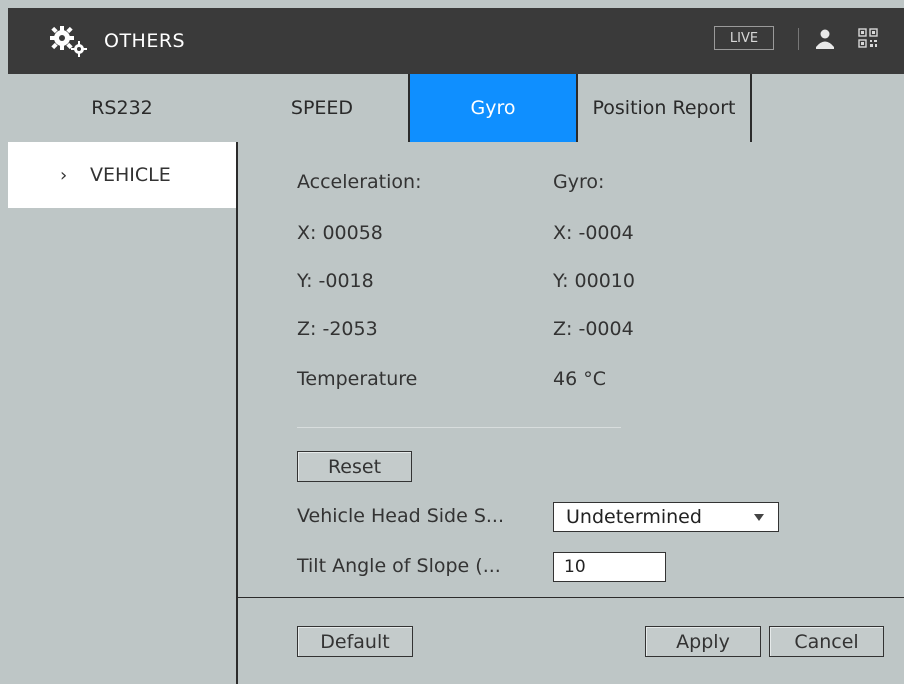 The image size is (904, 684). What do you see at coordinates (355, 641) in the screenshot?
I see `default-button: Default` at bounding box center [355, 641].